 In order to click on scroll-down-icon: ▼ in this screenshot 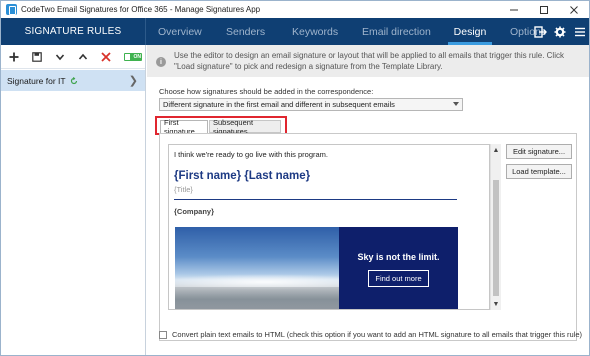, I will do `click(496, 304)`.